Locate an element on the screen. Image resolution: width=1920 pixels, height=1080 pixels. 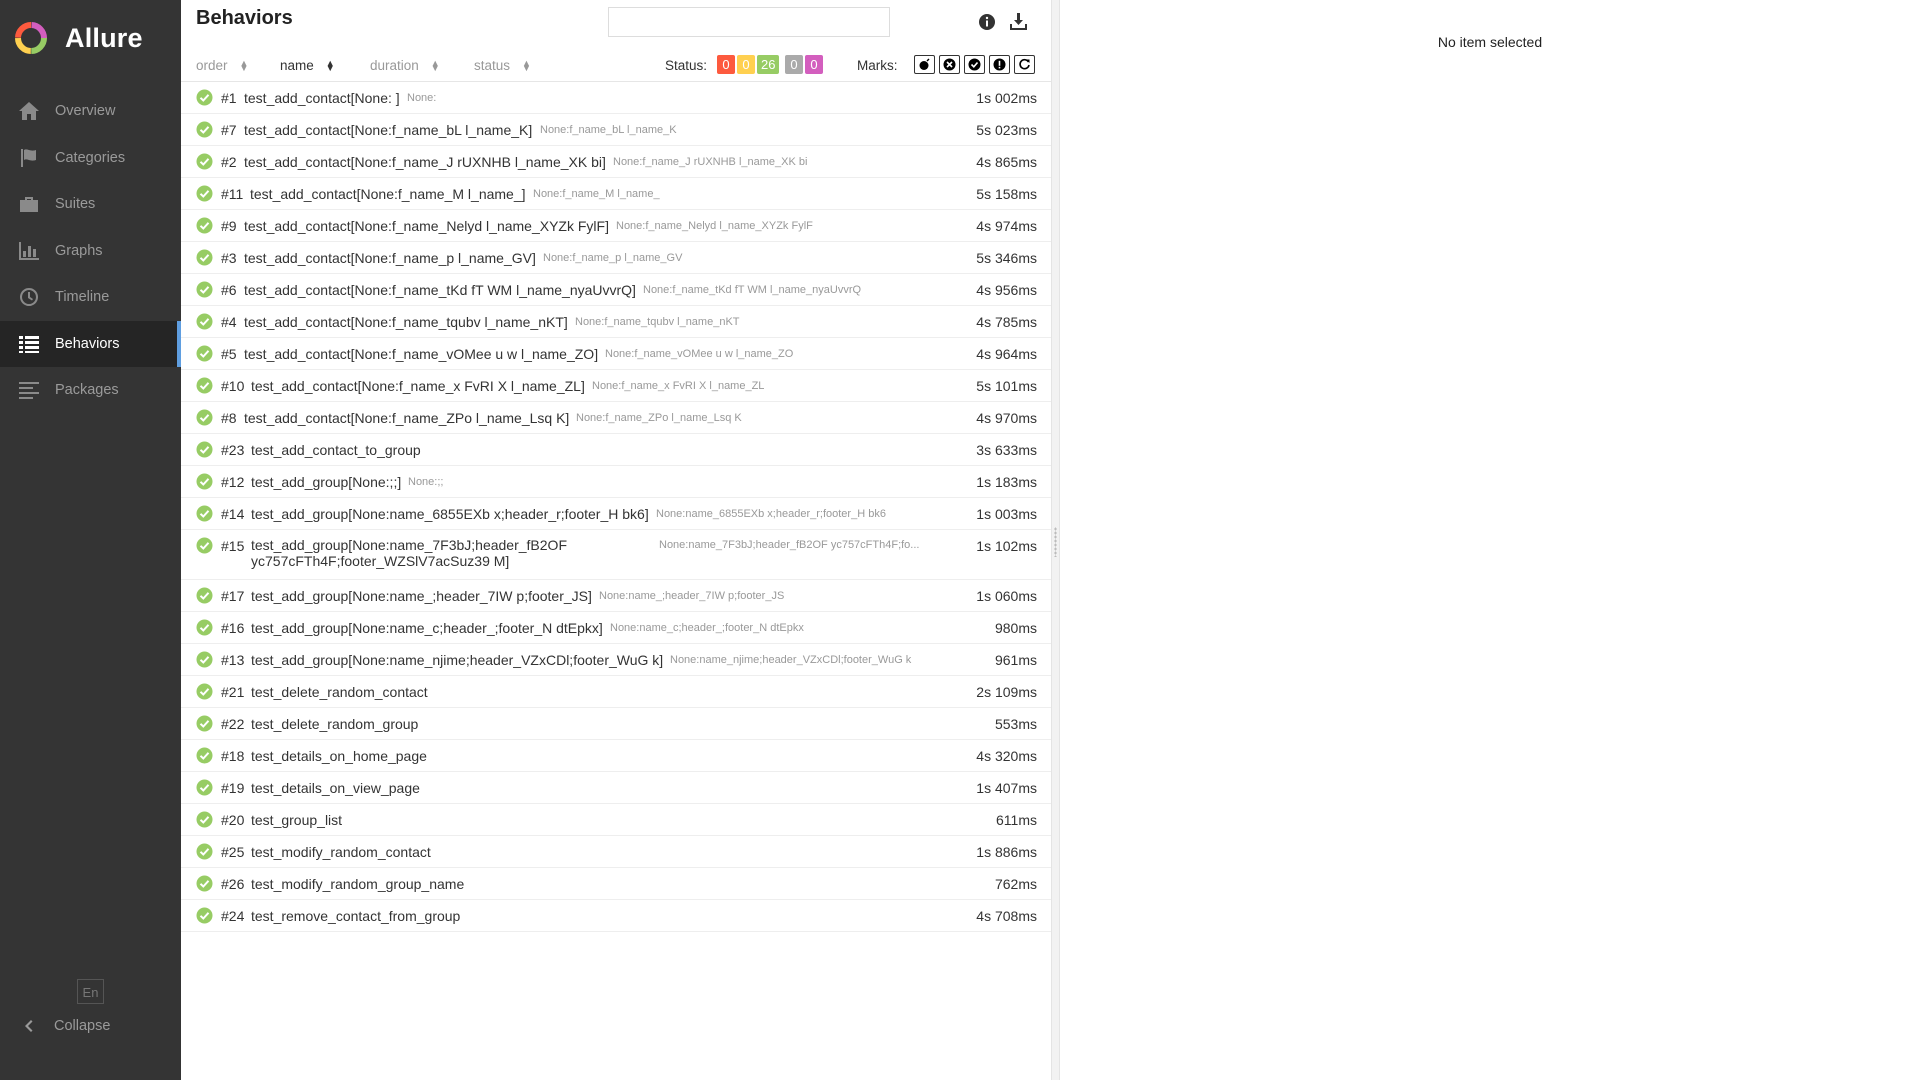
download-icon is located at coordinates (1018, 21).